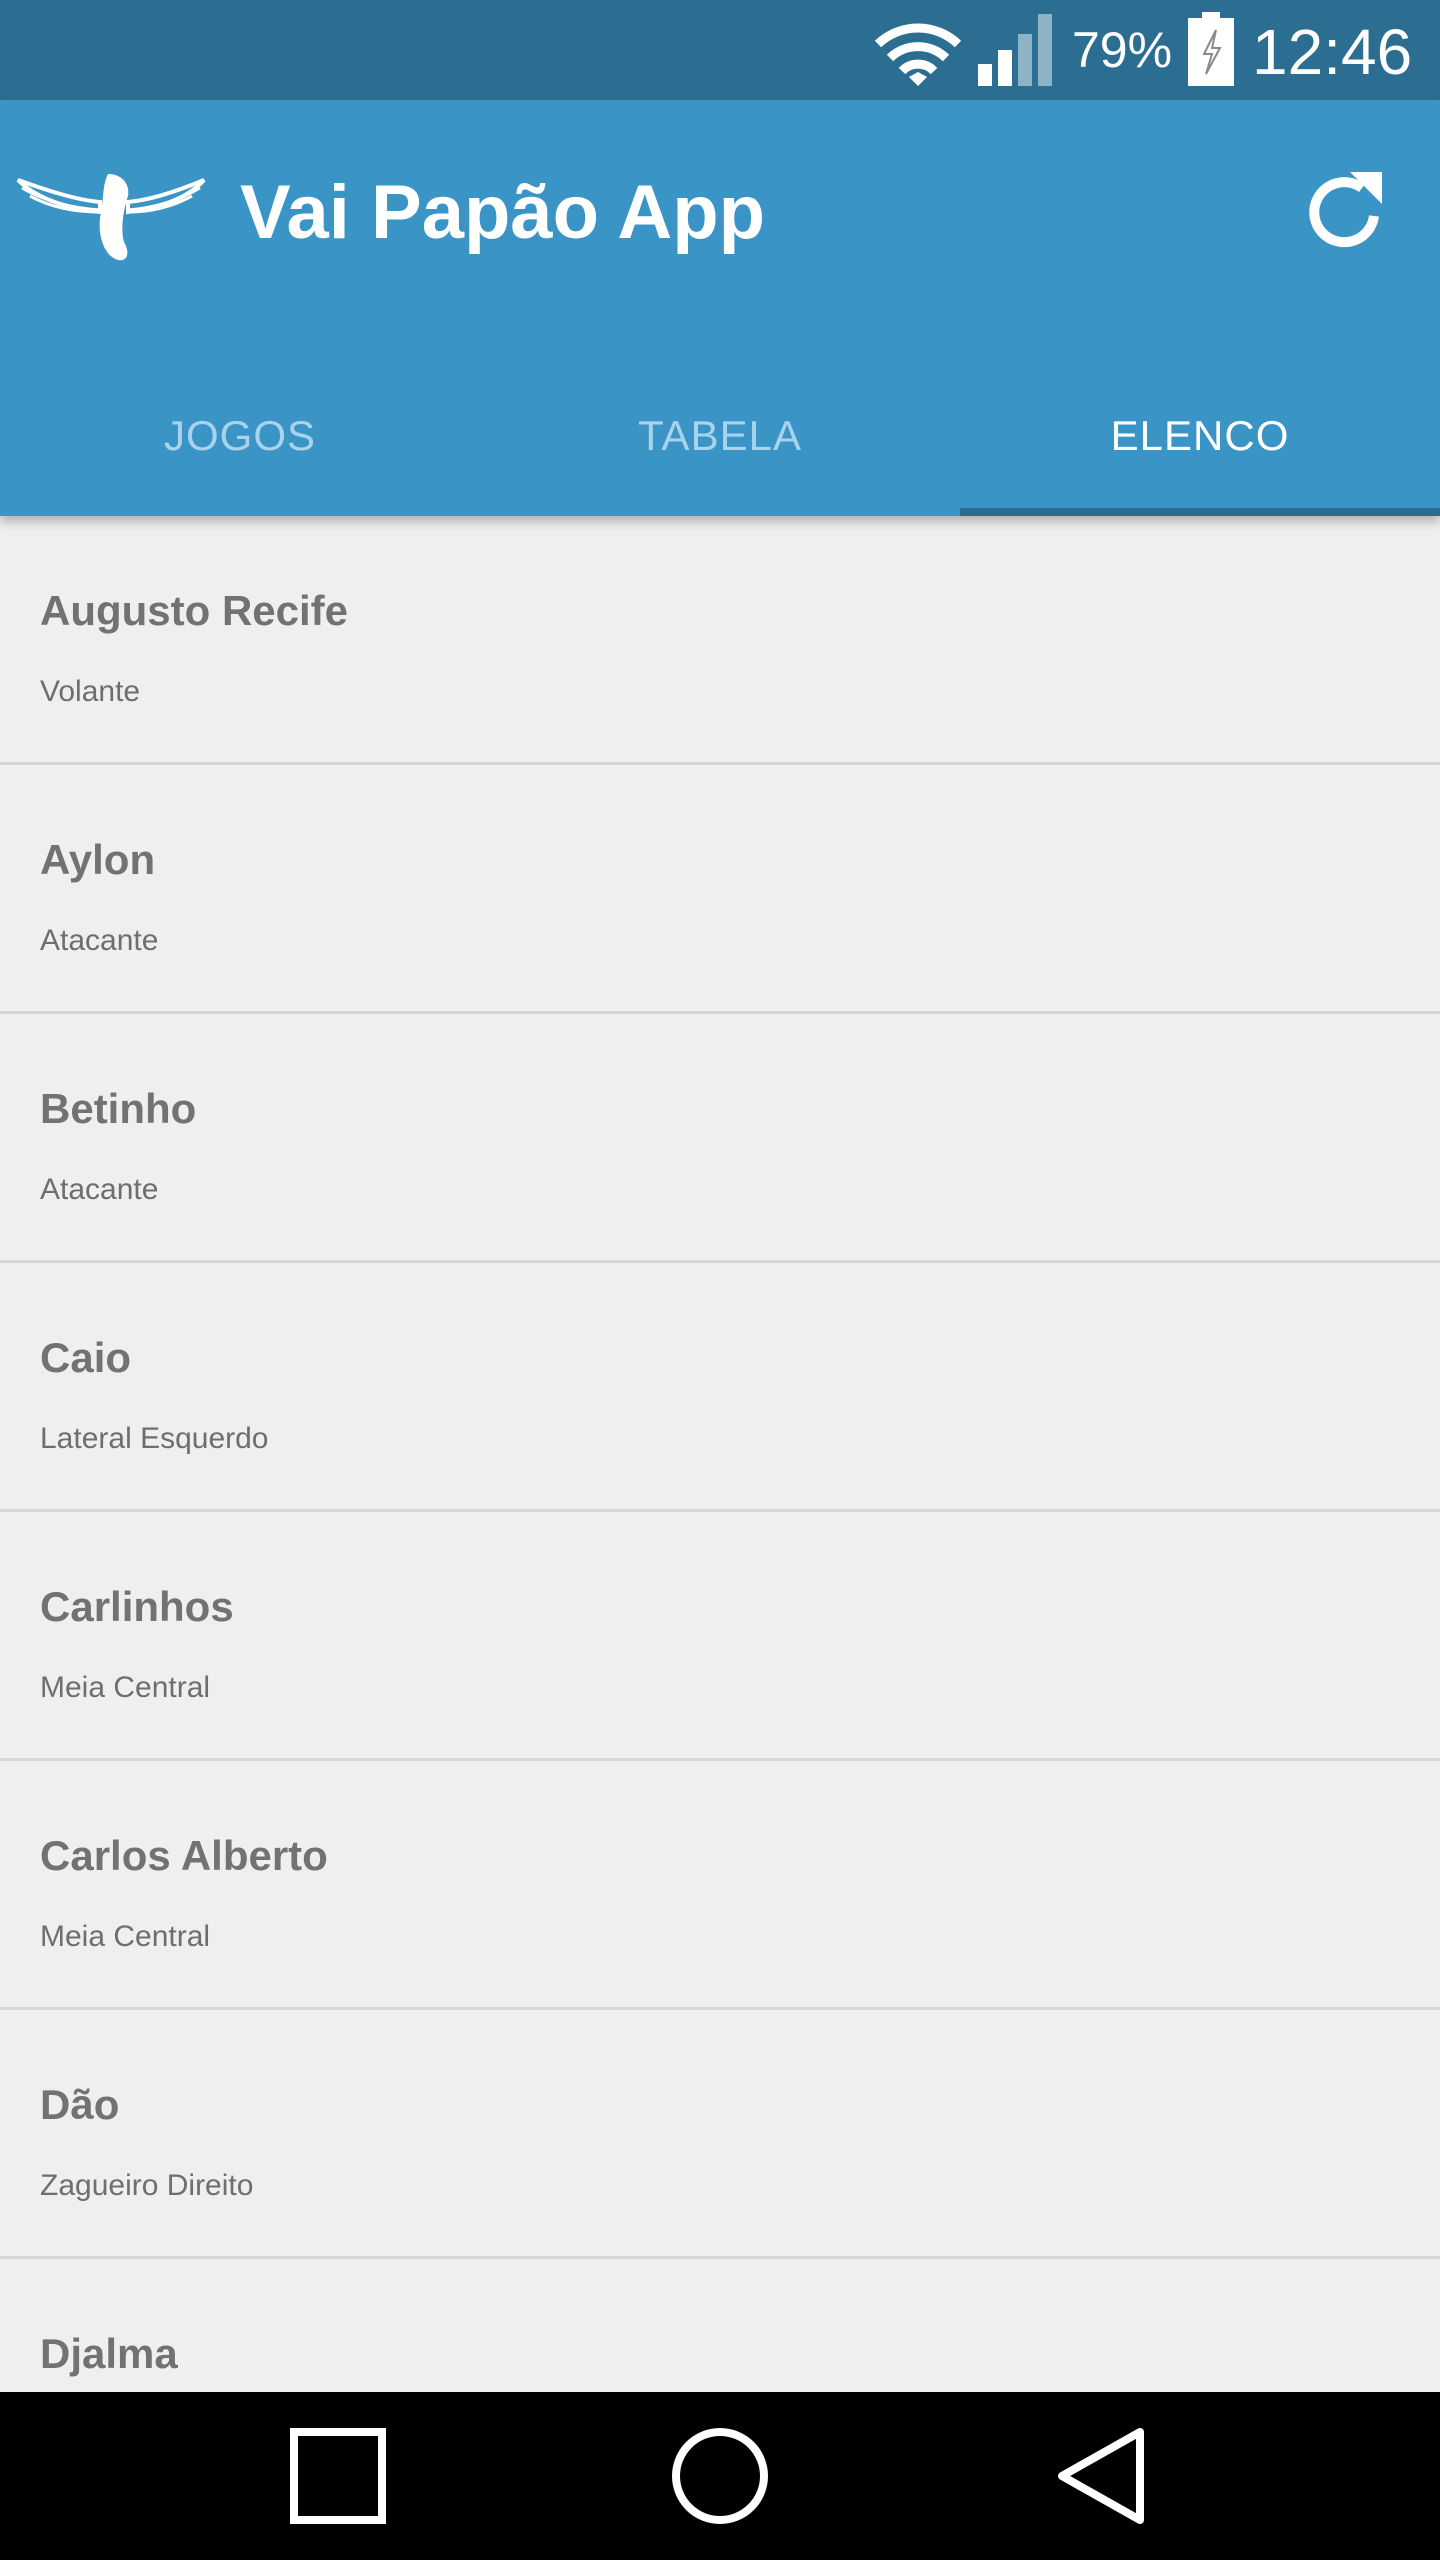 The height and width of the screenshot is (2560, 1440). I want to click on list-item: Betinho Atacante, so click(720, 1138).